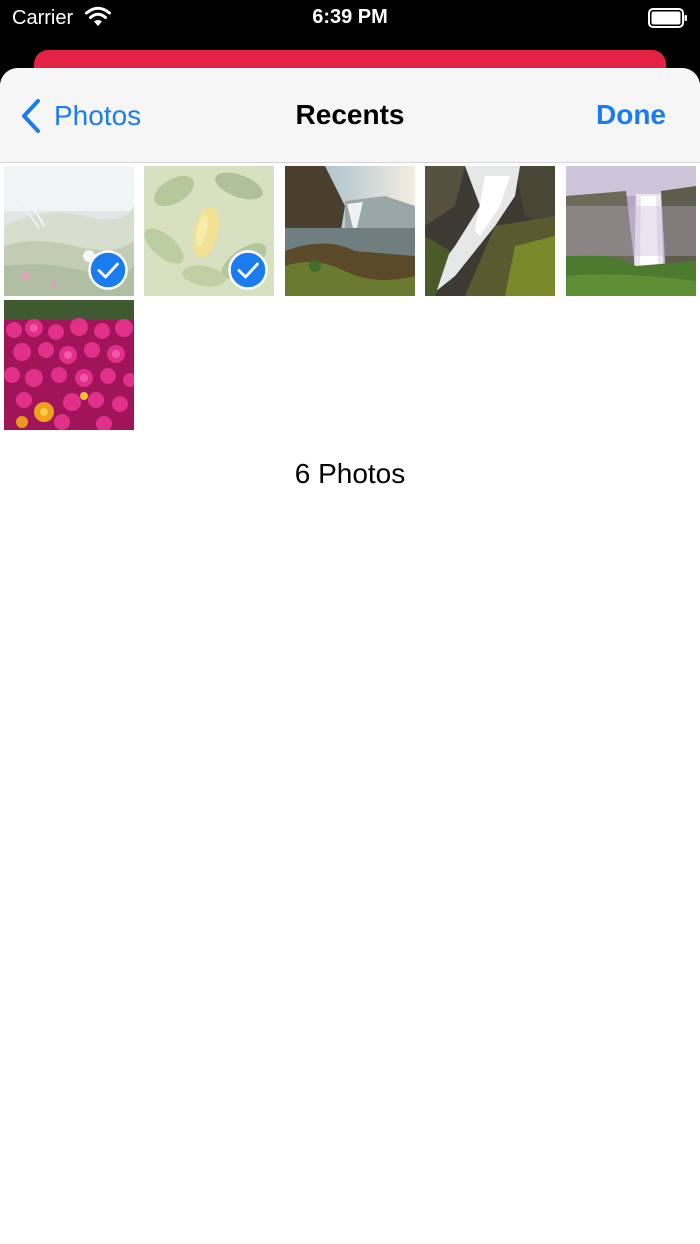  What do you see at coordinates (98, 115) in the screenshot?
I see `back-label: Photos` at bounding box center [98, 115].